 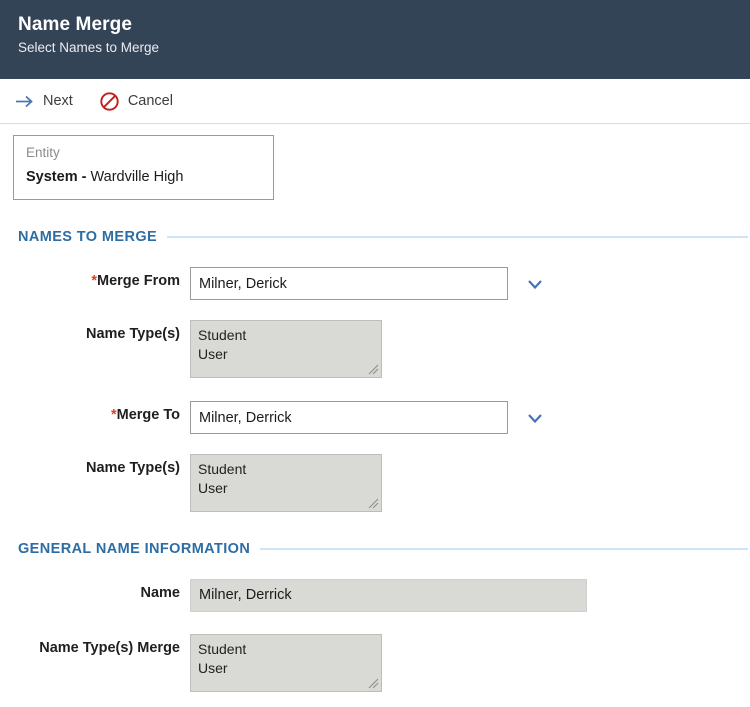 I want to click on app-header: Name Merge Select Names to Merge, so click(x=375, y=39).